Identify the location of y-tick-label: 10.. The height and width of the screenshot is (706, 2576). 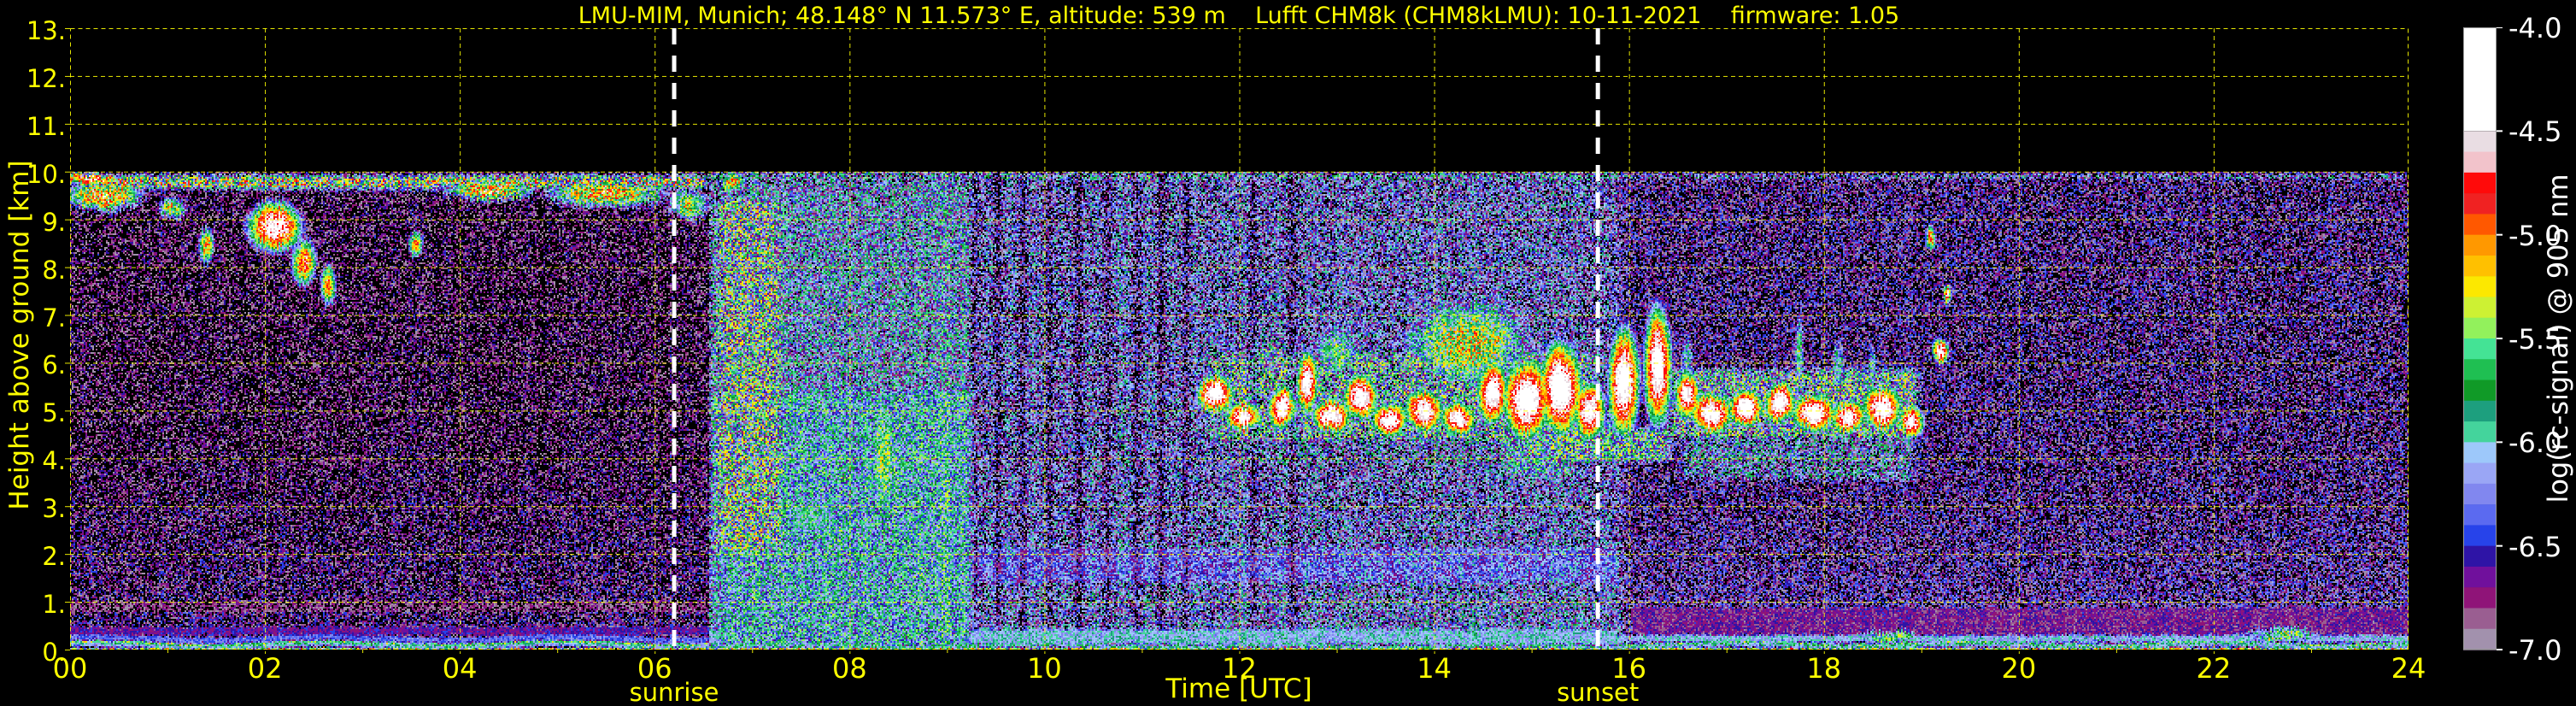
(46, 174).